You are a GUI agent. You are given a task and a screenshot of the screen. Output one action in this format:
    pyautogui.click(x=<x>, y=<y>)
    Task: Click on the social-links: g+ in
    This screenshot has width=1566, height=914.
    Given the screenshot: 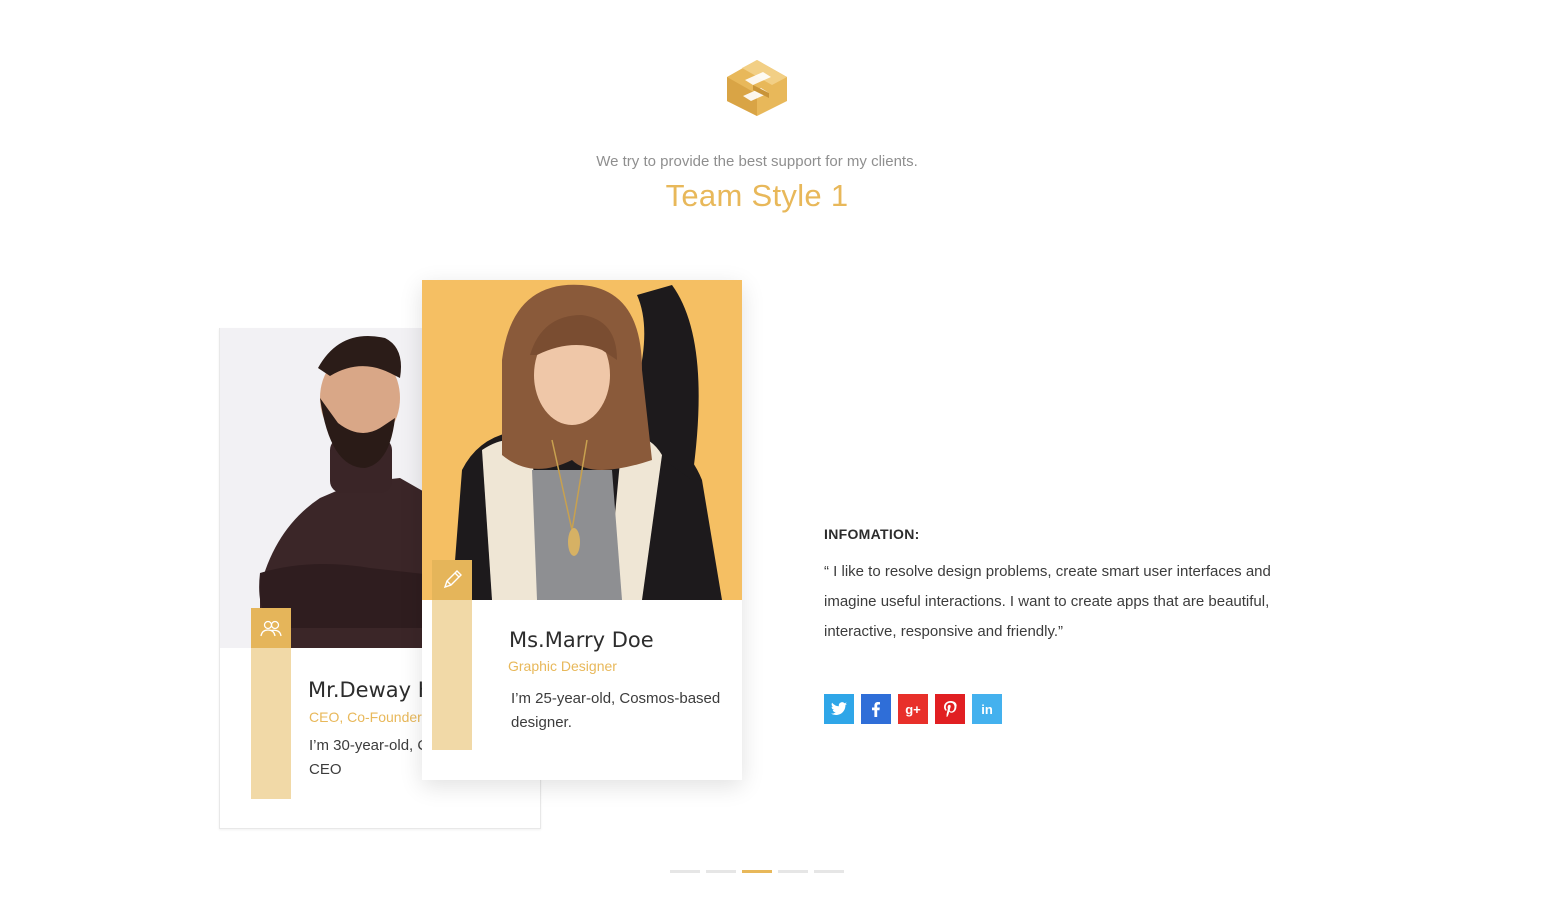 What is the action you would take?
    pyautogui.click(x=913, y=709)
    